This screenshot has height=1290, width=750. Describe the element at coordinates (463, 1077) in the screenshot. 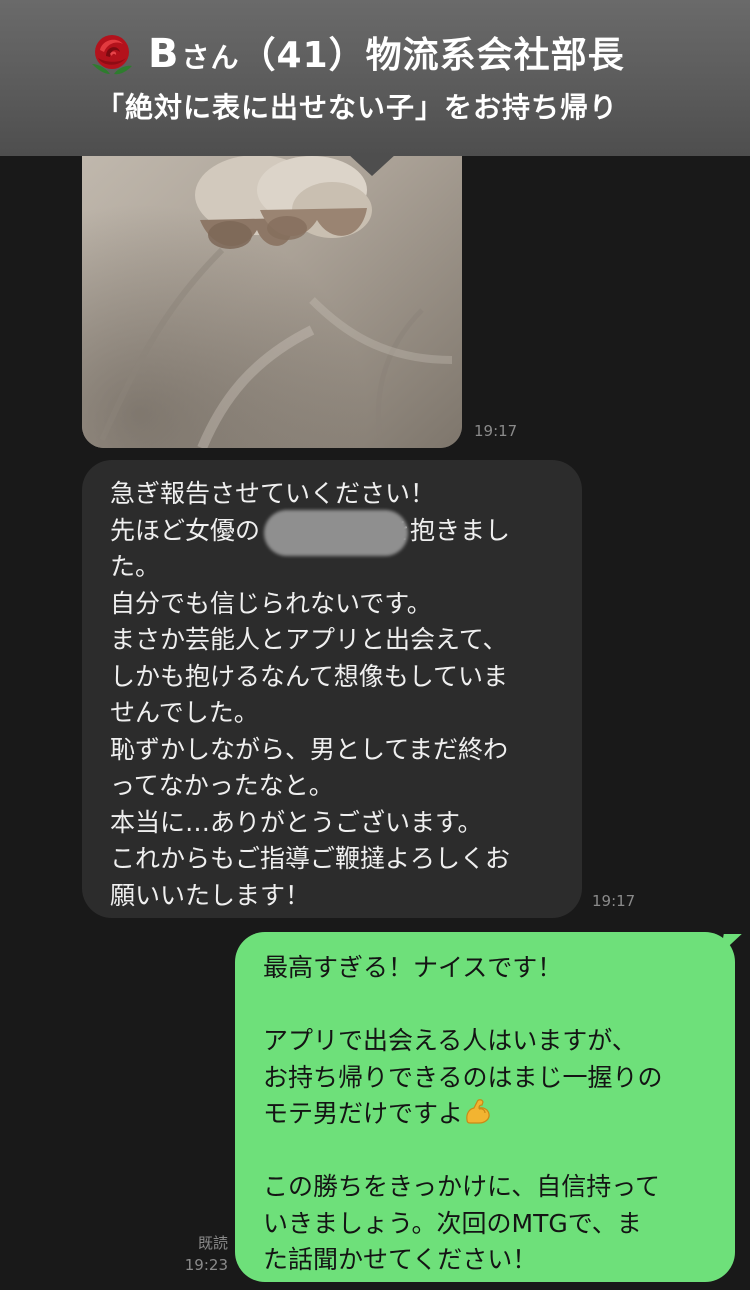

I see `message-line: お持ち帰りできるのはまじ一握りの` at that location.